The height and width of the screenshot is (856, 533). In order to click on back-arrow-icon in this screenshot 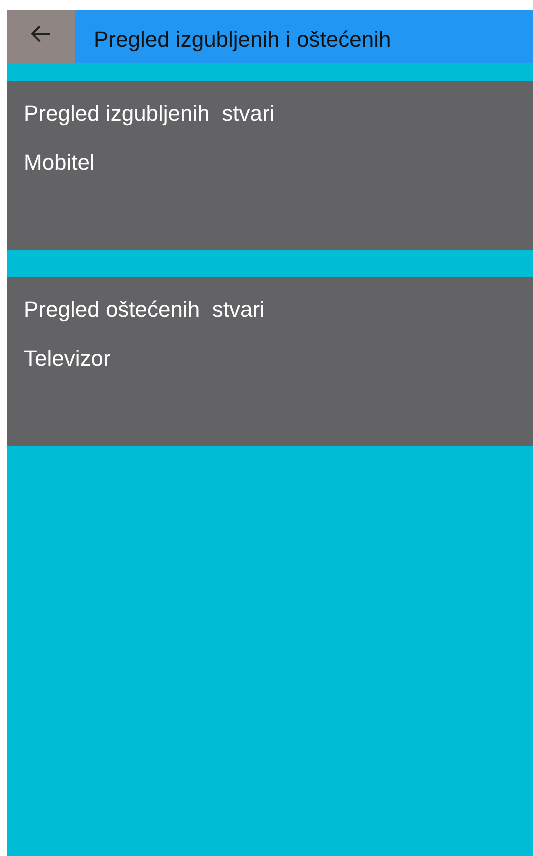, I will do `click(41, 33)`.